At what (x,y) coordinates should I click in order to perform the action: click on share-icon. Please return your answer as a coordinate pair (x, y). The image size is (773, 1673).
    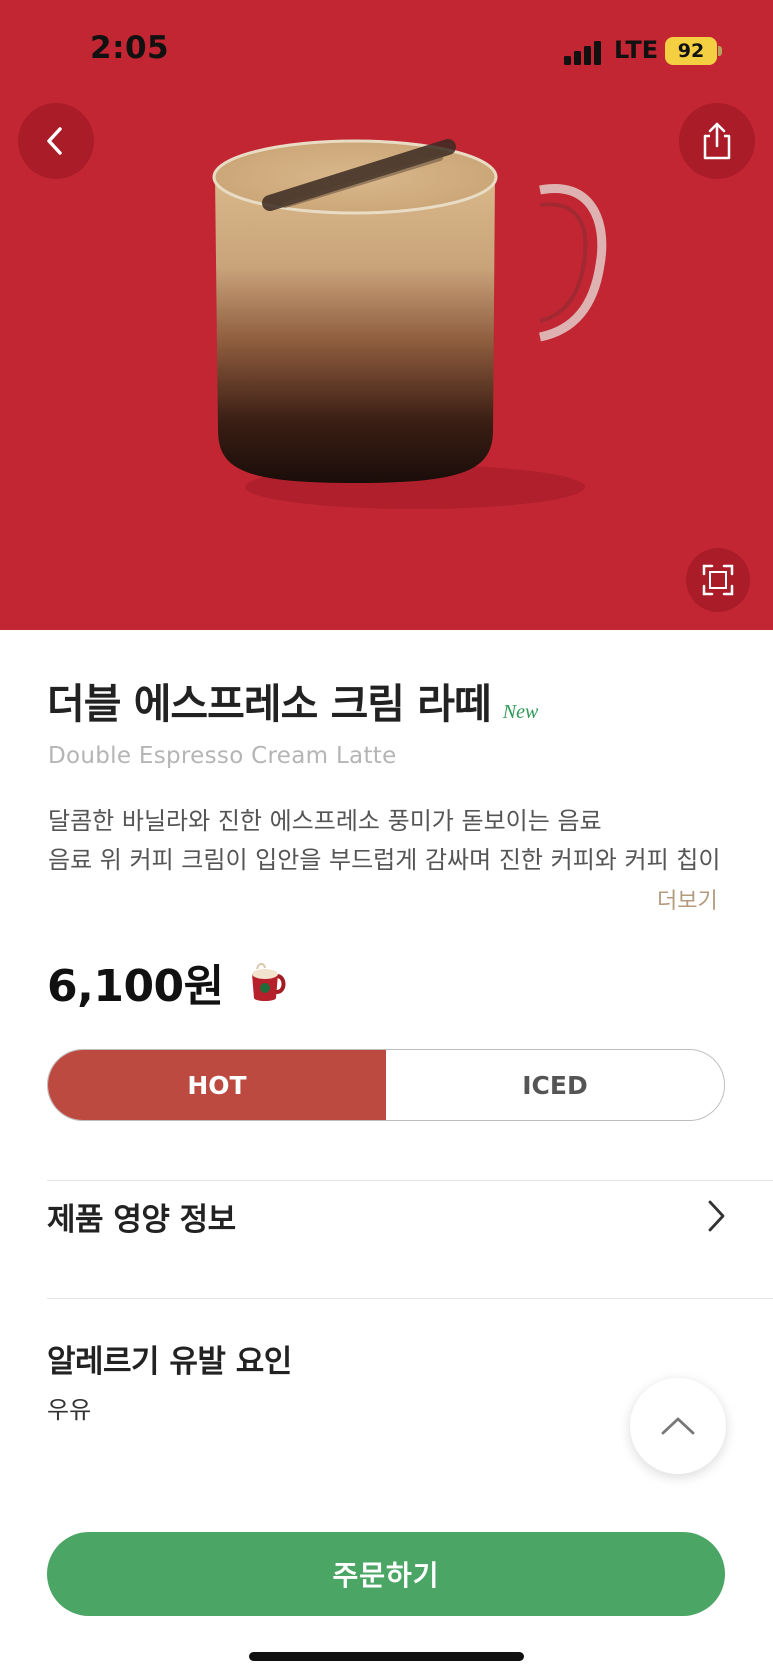
    Looking at the image, I should click on (717, 141).